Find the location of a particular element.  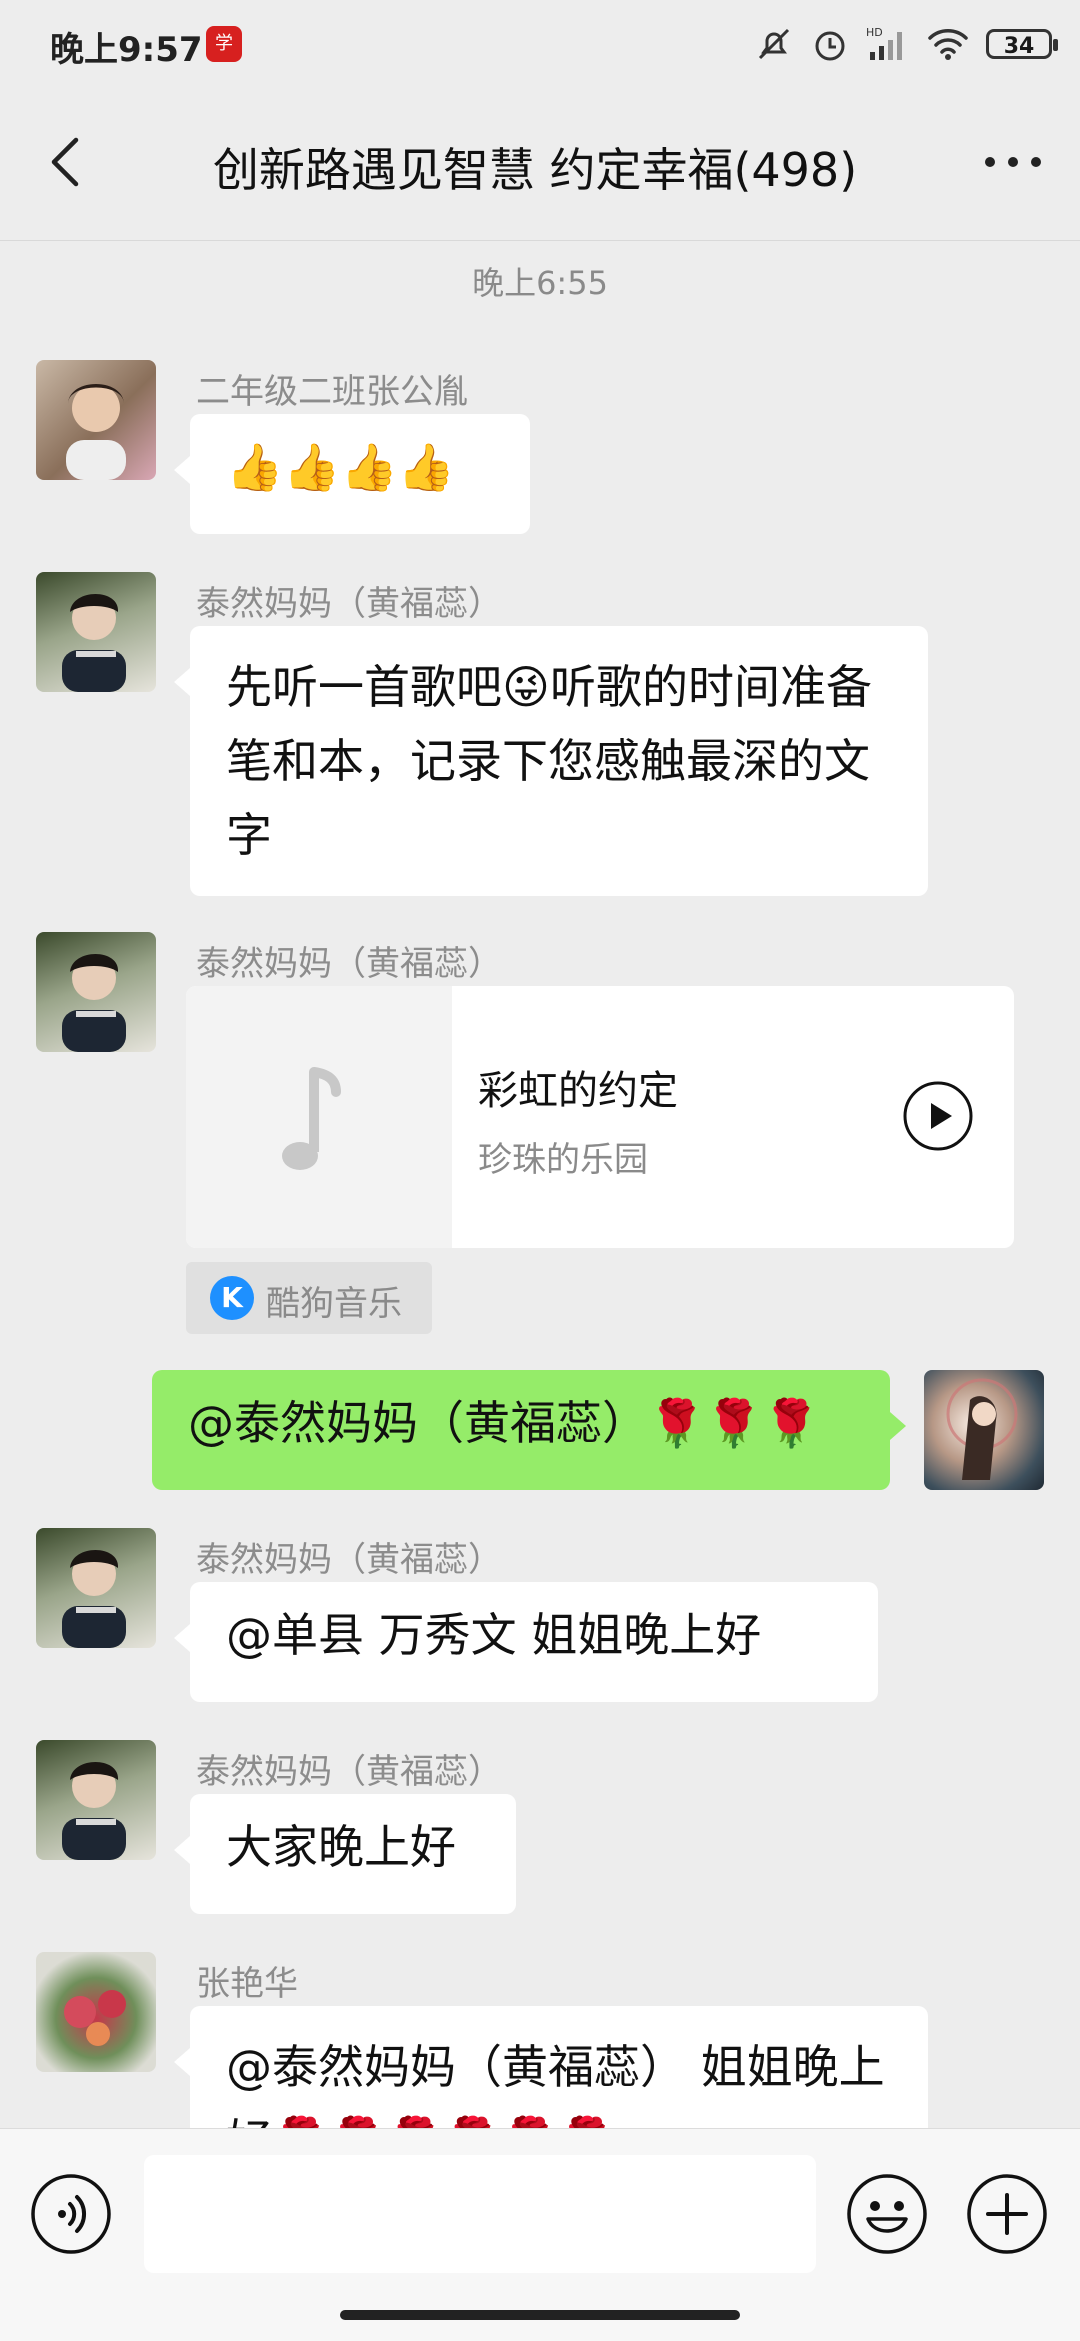

alarm-icon is located at coordinates (830, 46).